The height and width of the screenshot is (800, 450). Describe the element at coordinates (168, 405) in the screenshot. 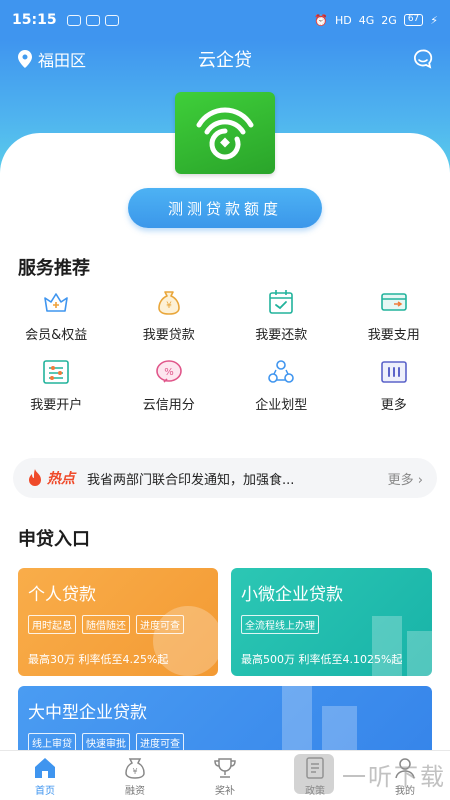

I see `service-label: 云信用分` at that location.